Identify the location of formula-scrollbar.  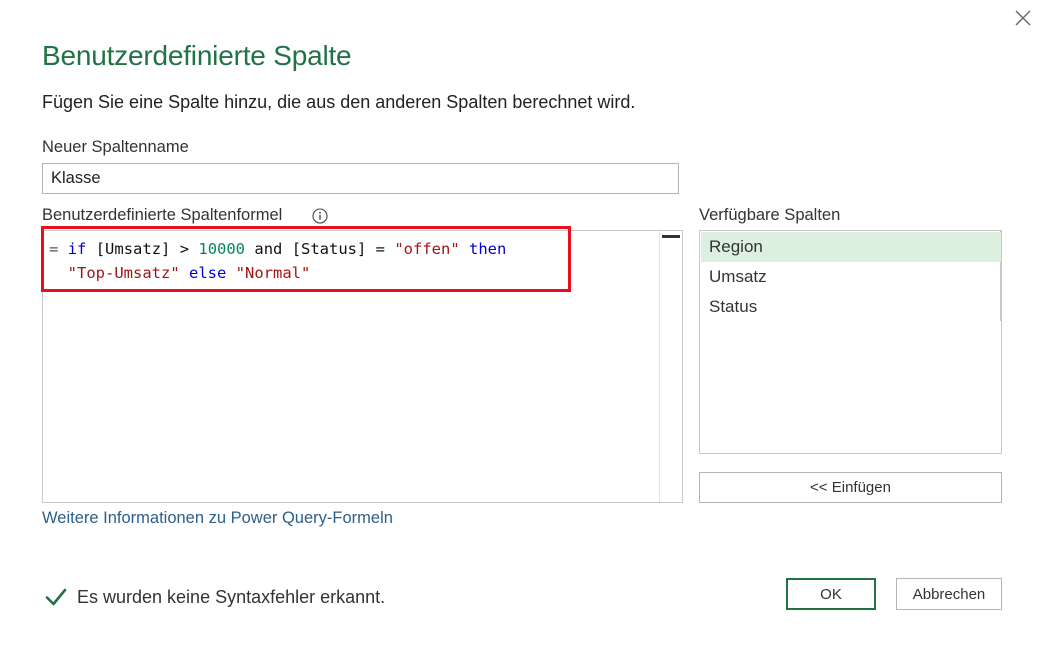
(670, 366).